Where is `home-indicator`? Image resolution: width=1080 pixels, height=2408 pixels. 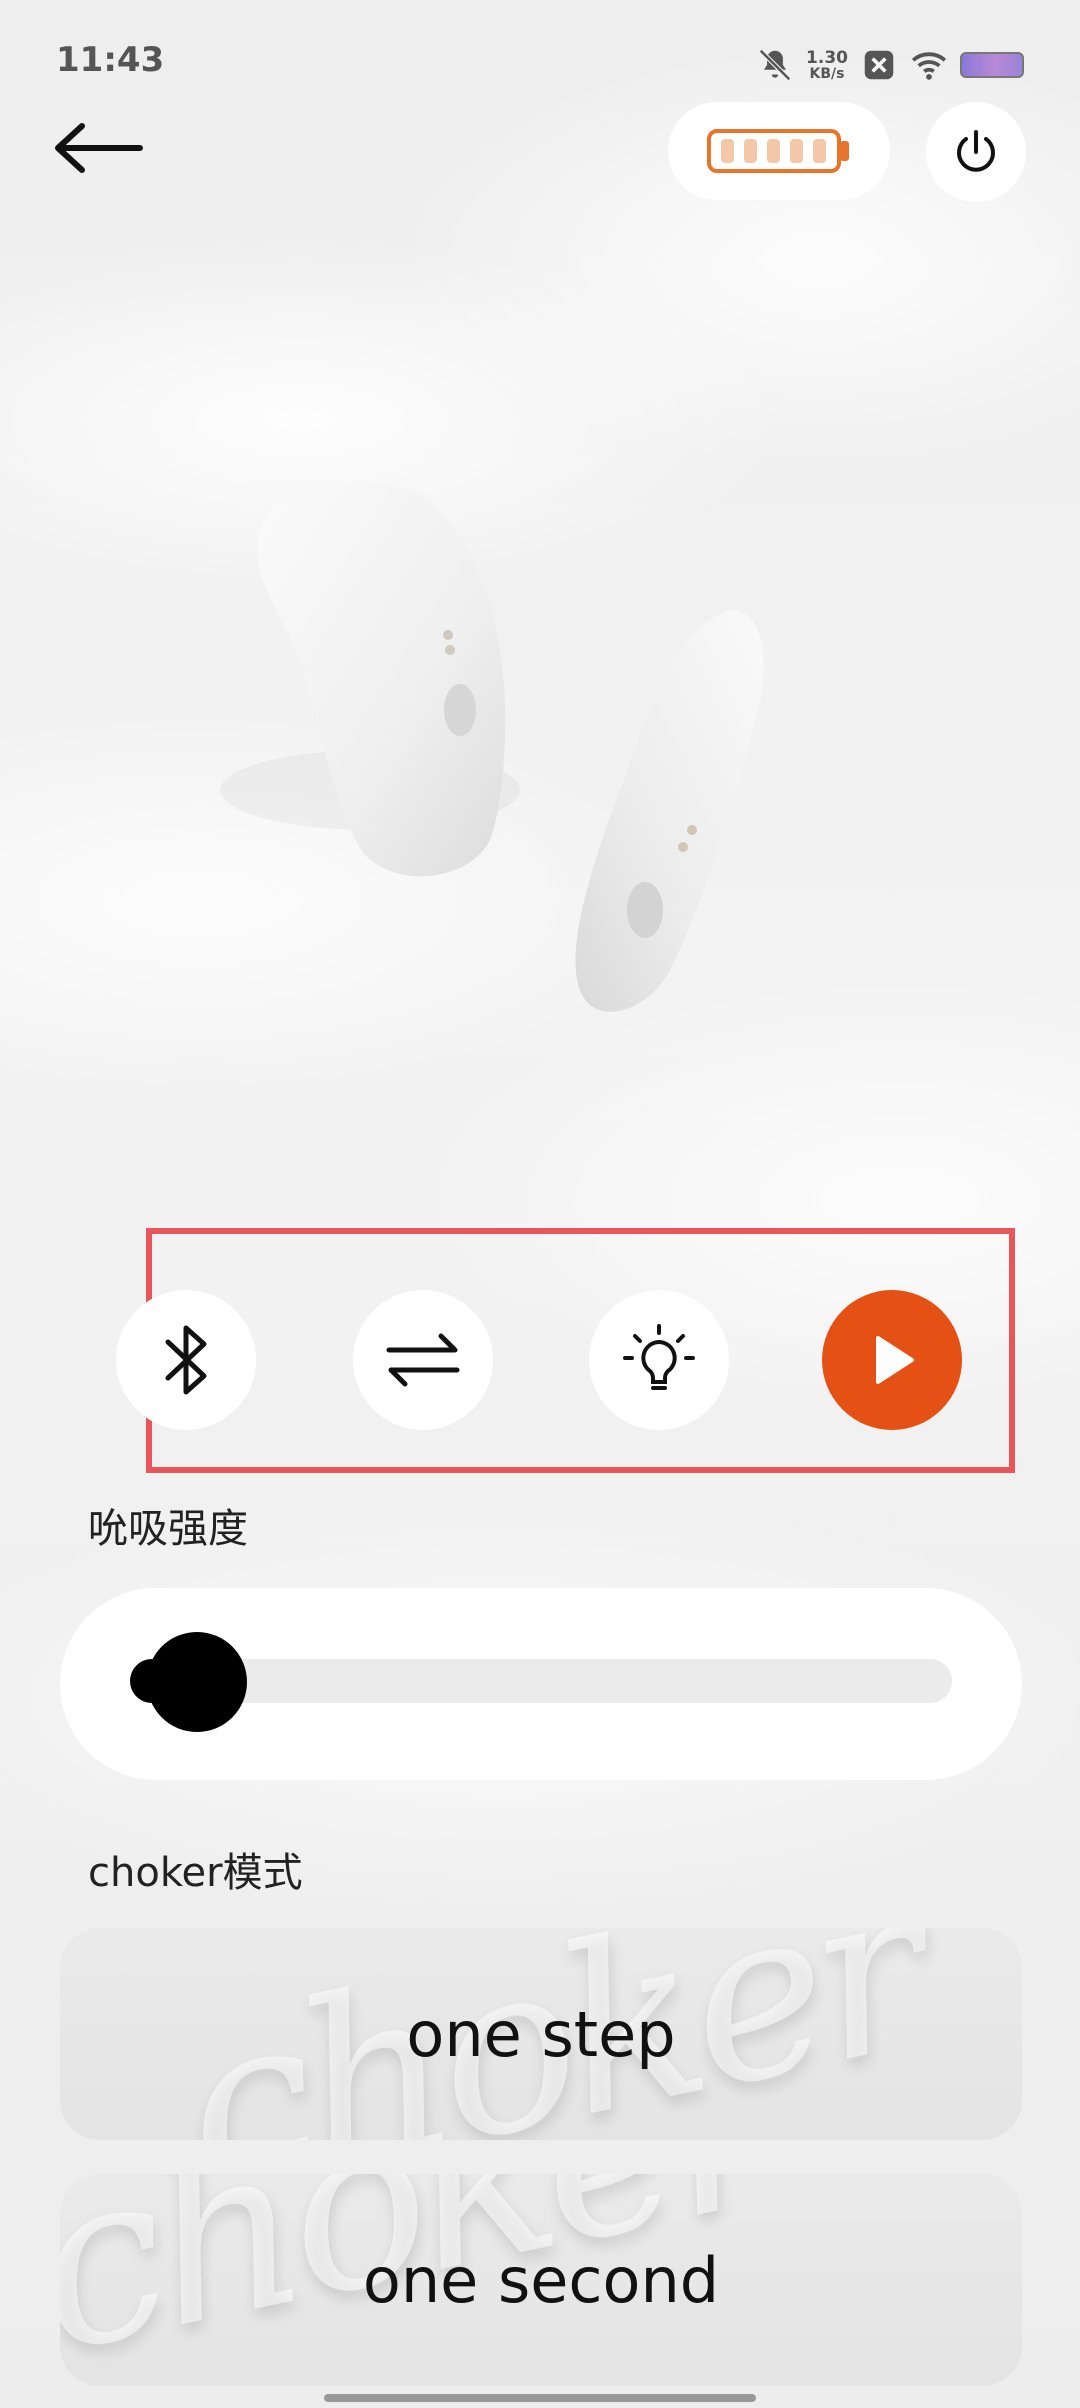
home-indicator is located at coordinates (540, 2398).